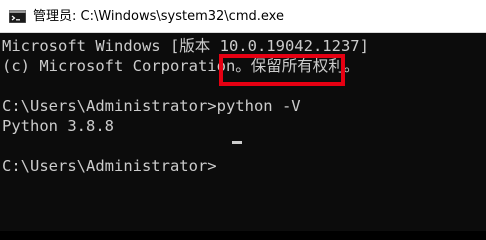 The height and width of the screenshot is (240, 486). Describe the element at coordinates (58, 126) in the screenshot. I see `console-line-output: Python 3.8.8` at that location.